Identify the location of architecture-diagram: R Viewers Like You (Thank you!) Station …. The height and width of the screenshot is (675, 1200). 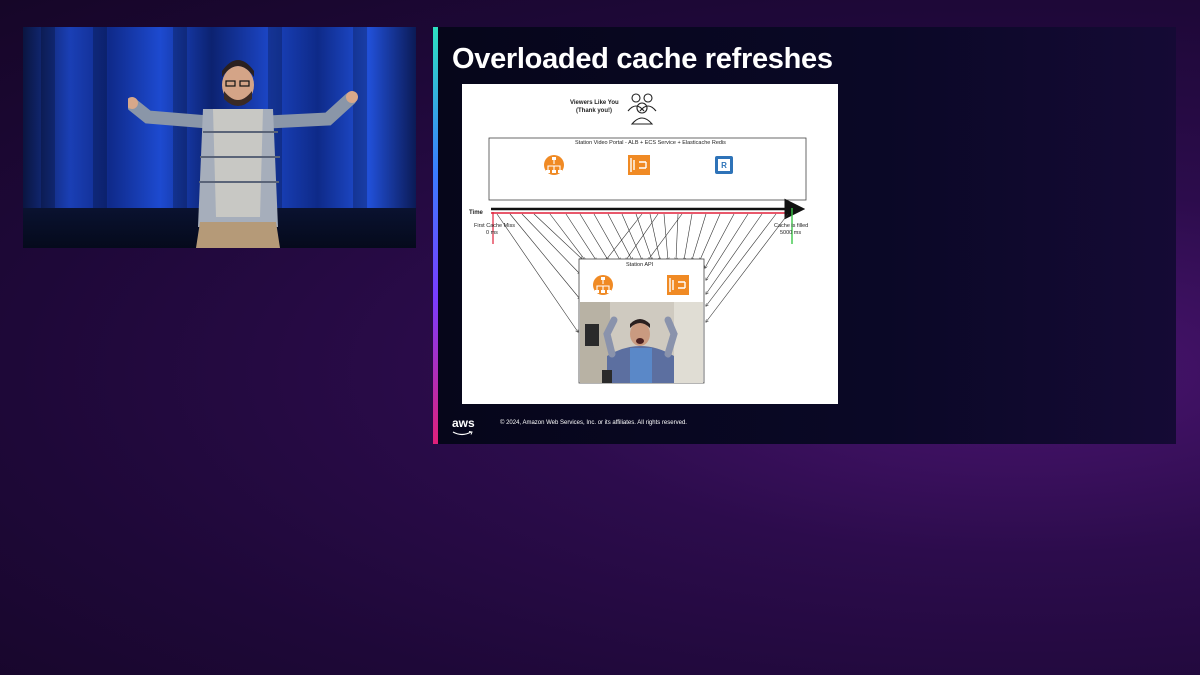
(650, 244).